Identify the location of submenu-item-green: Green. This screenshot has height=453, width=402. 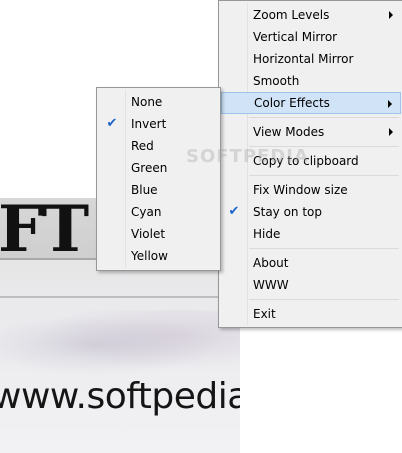
(158, 168).